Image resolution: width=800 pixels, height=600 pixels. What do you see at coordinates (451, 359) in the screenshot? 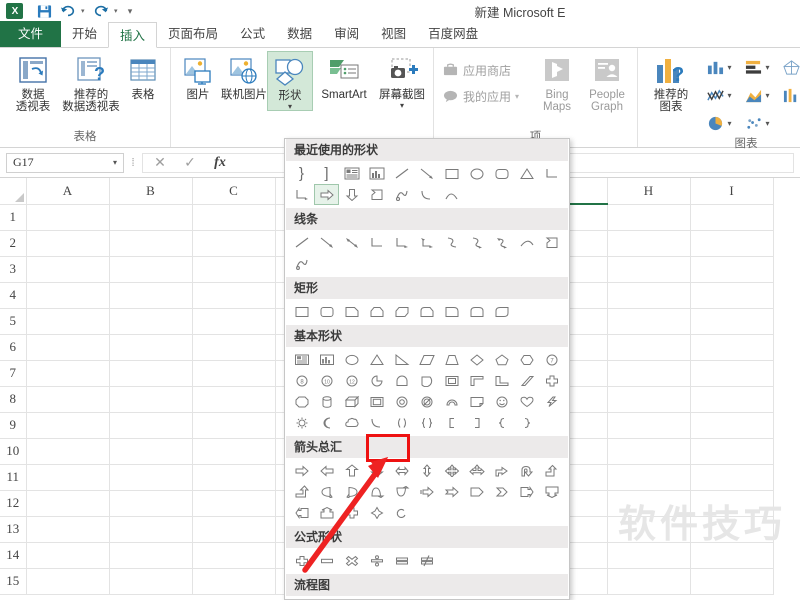
I see `shape-trapezoid` at bounding box center [451, 359].